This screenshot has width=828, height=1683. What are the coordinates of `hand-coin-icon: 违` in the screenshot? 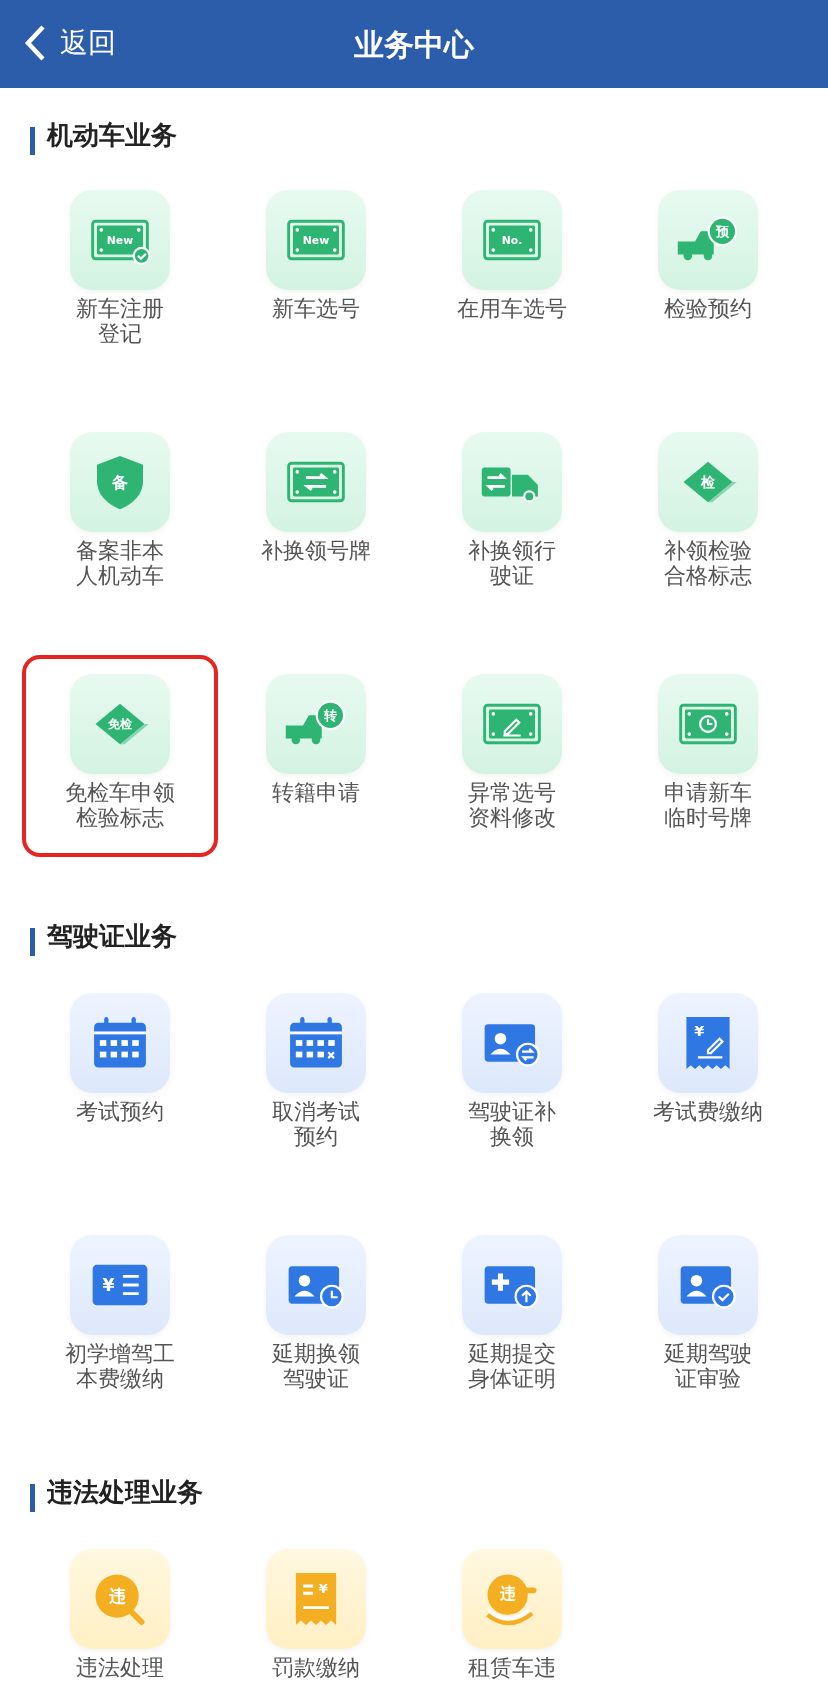 It's located at (512, 1599).